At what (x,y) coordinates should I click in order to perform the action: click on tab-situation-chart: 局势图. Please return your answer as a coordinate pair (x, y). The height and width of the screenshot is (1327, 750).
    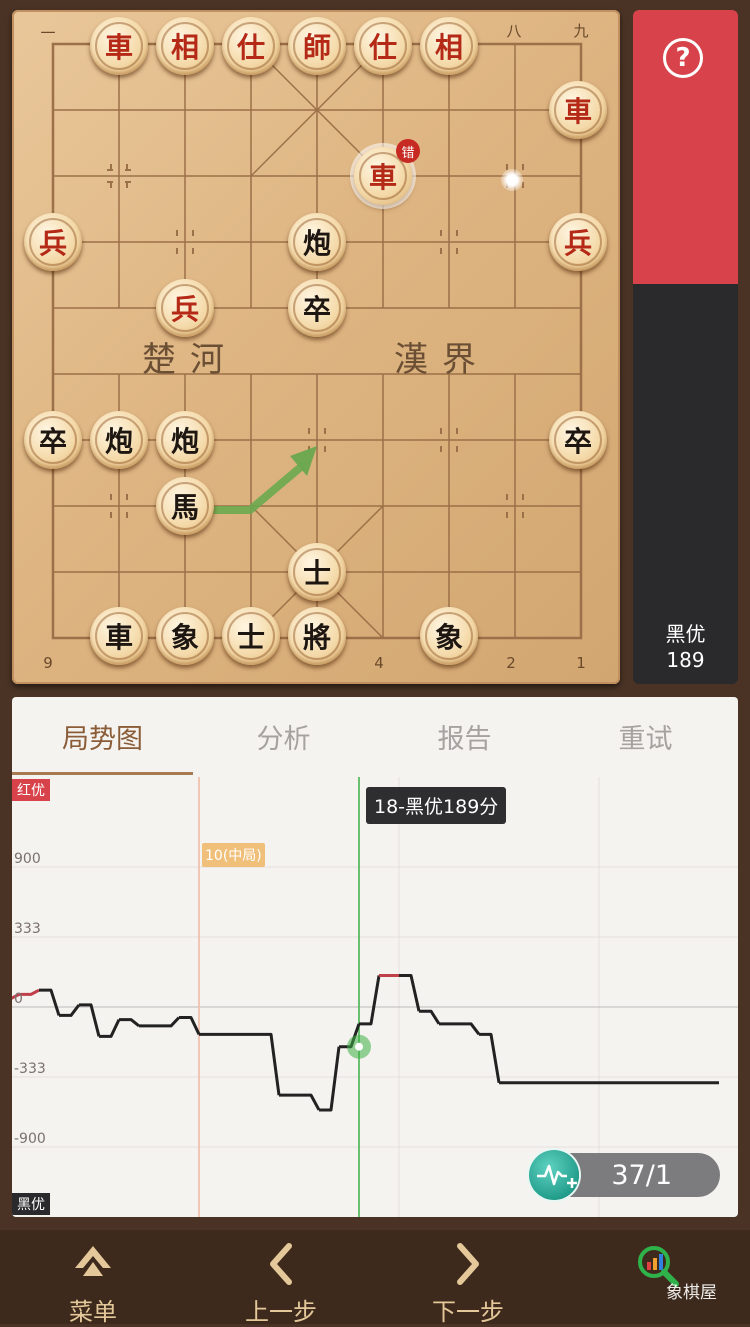
    Looking at the image, I should click on (102, 736).